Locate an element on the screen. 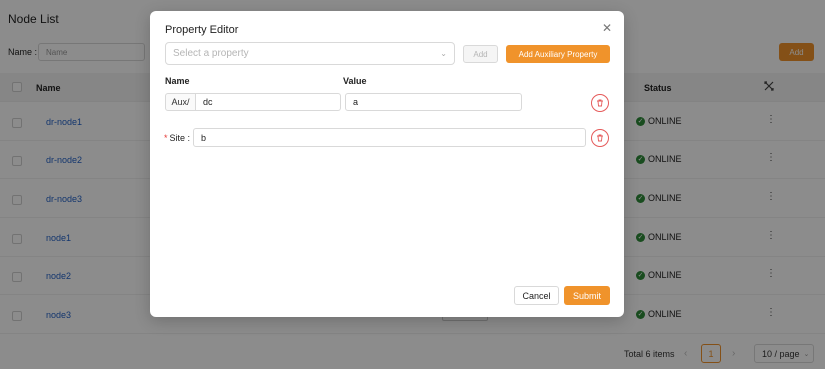  property-select: Select a property ⌄ is located at coordinates (310, 53).